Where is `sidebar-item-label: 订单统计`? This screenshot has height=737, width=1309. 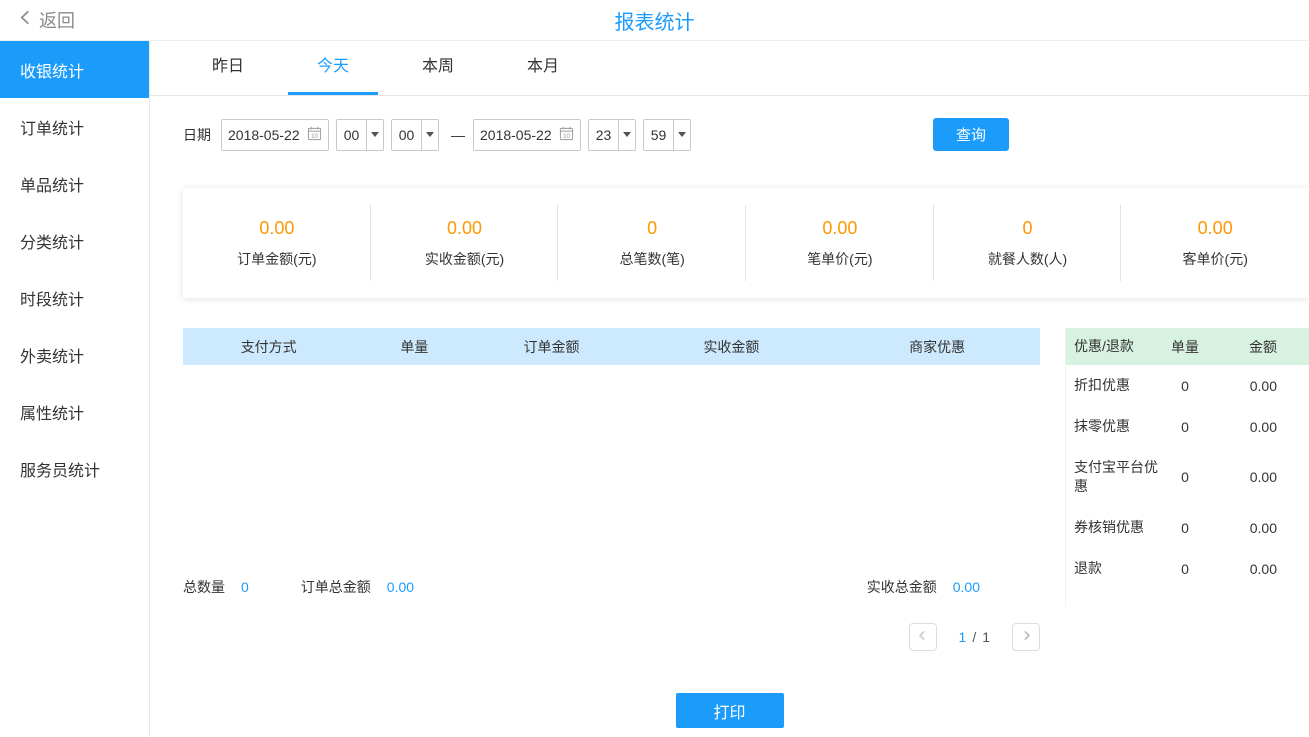
sidebar-item-label: 订单统计 is located at coordinates (52, 129).